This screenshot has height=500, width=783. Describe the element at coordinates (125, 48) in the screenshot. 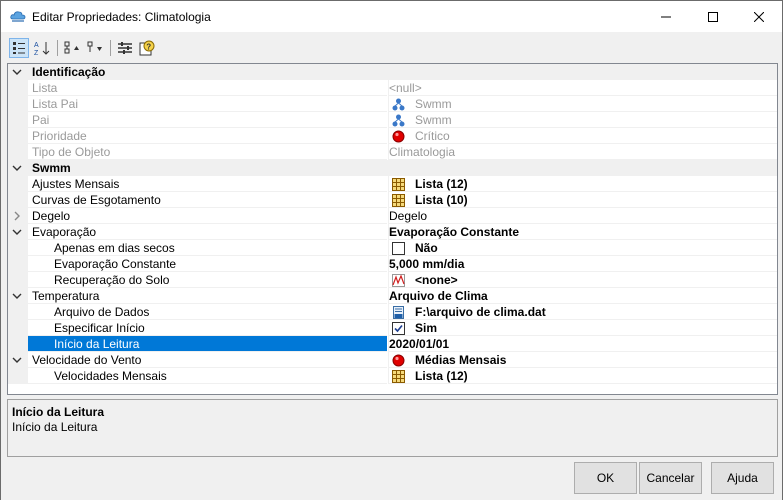

I see `properties-button` at that location.